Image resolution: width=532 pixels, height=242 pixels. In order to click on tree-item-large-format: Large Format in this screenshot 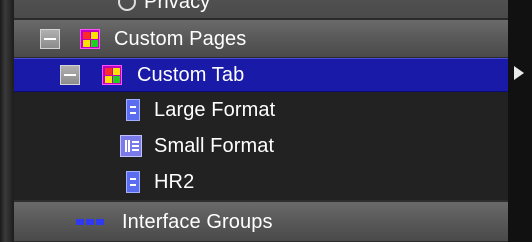, I will do `click(261, 110)`.